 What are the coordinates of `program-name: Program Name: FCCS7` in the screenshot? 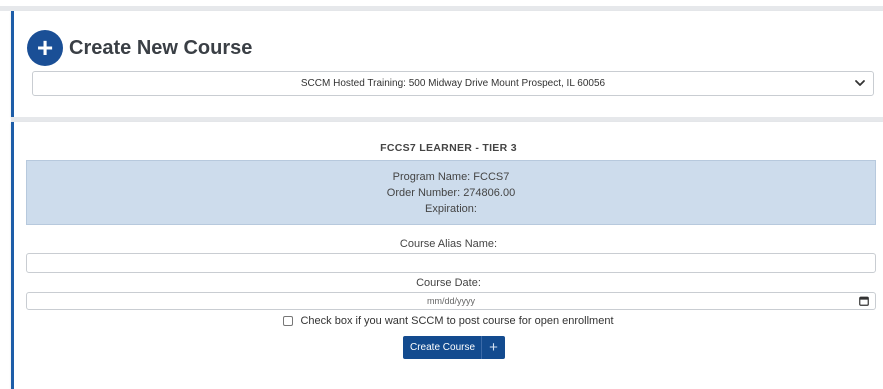 It's located at (451, 176).